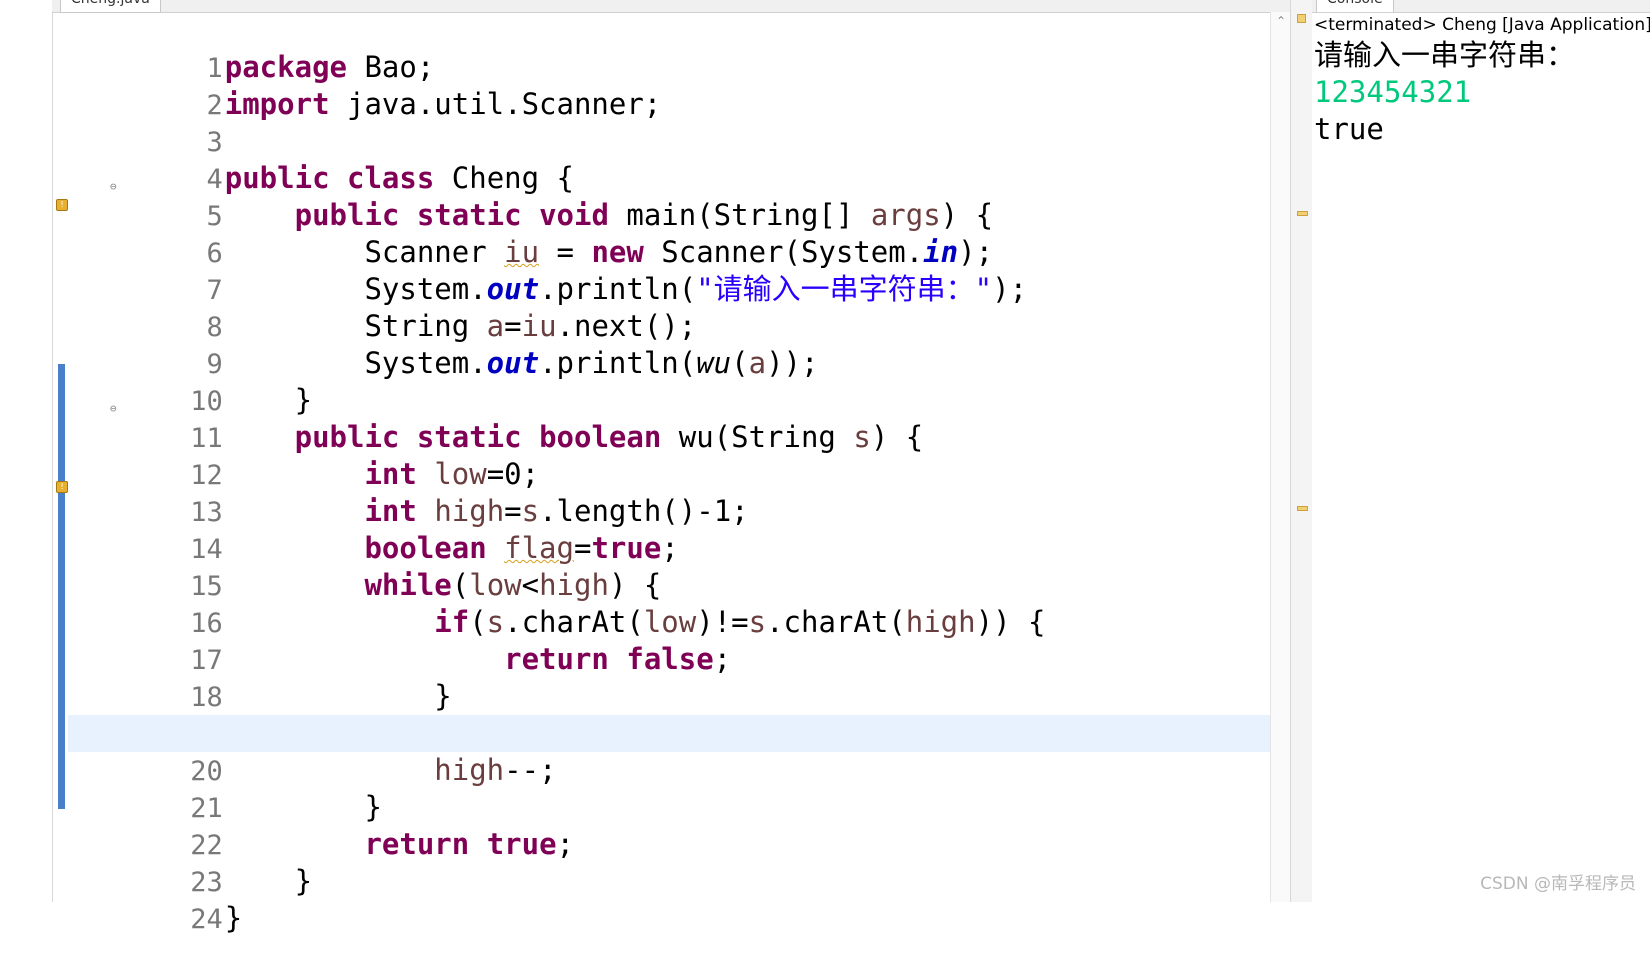  I want to click on code-line: 3, so click(673, 122).